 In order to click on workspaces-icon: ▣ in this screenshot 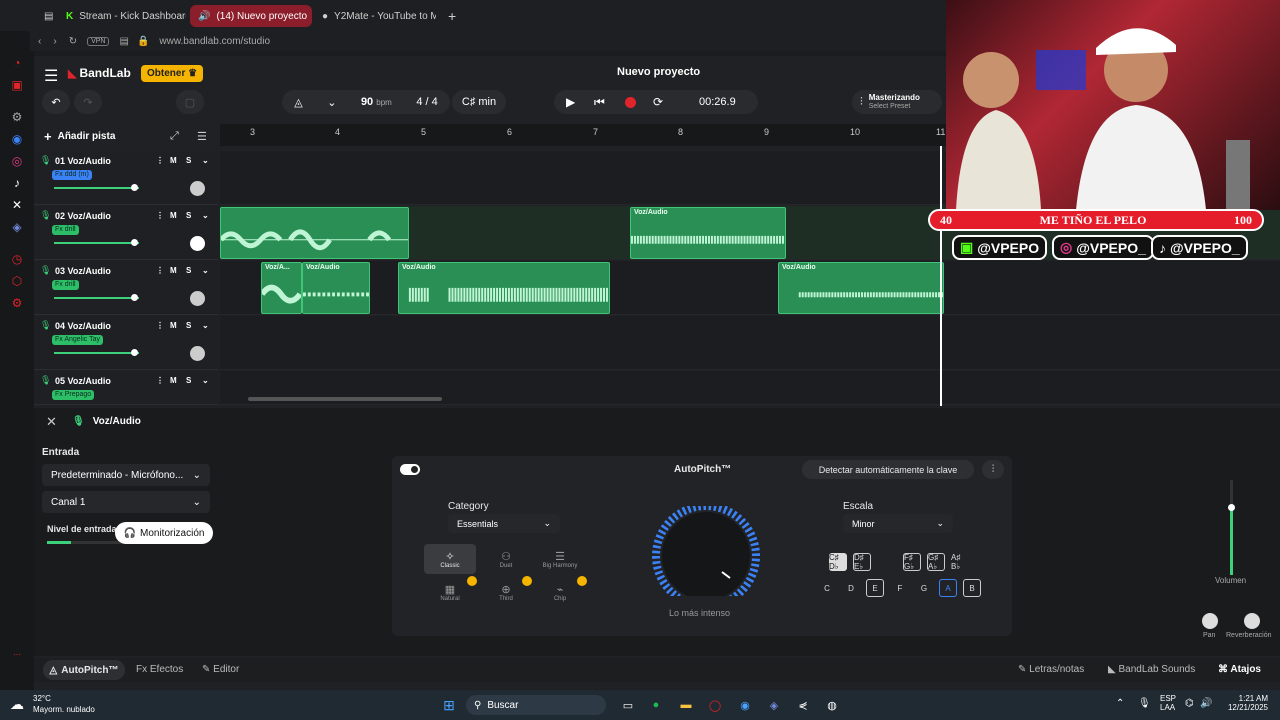, I will do `click(17, 85)`.